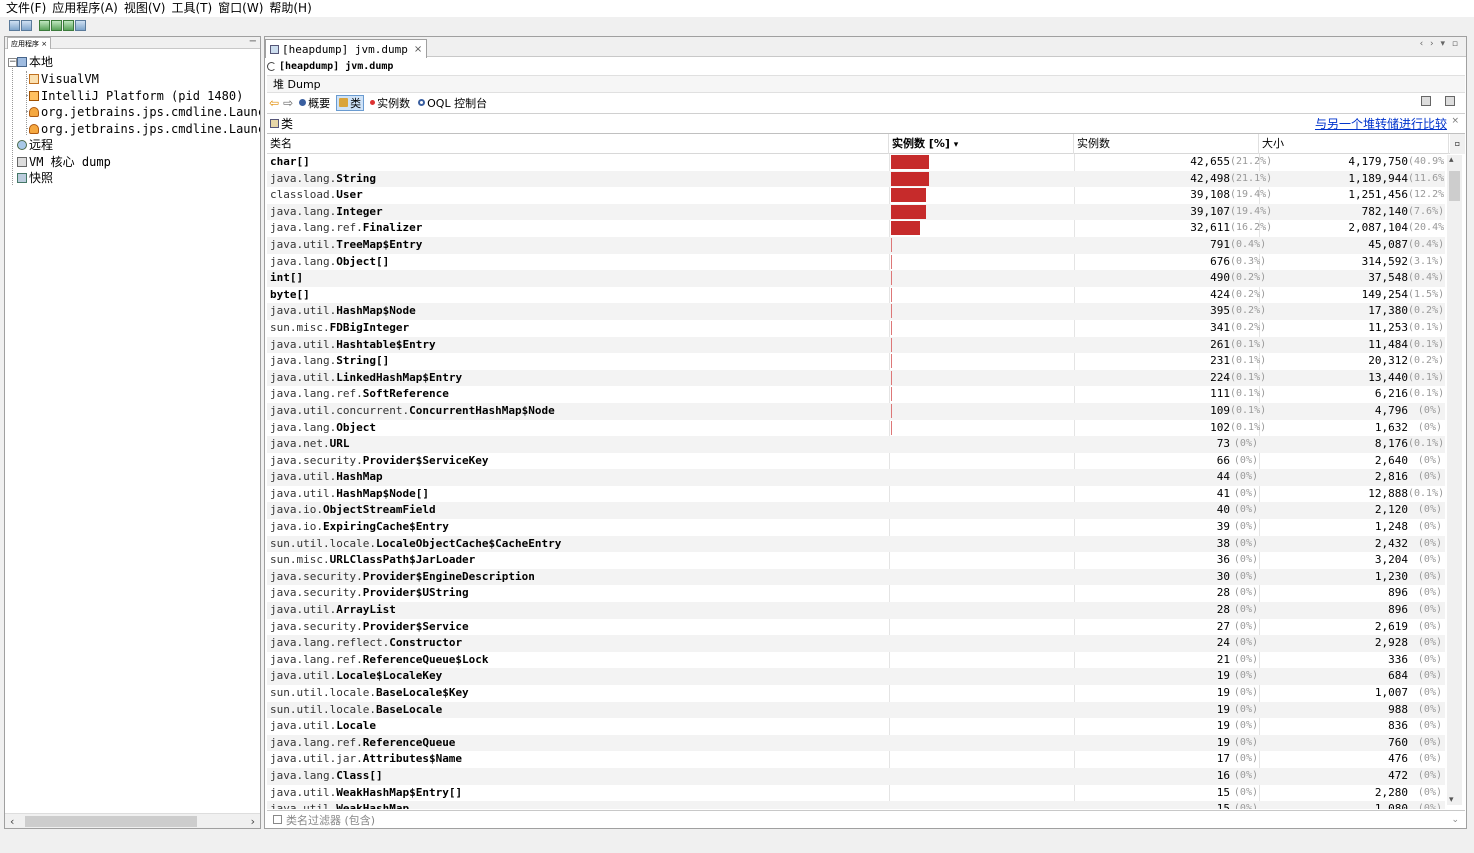  I want to click on tree-node-launcher-2: org.jetbrains.jps.cmdline.Launcher, so click(144, 129).